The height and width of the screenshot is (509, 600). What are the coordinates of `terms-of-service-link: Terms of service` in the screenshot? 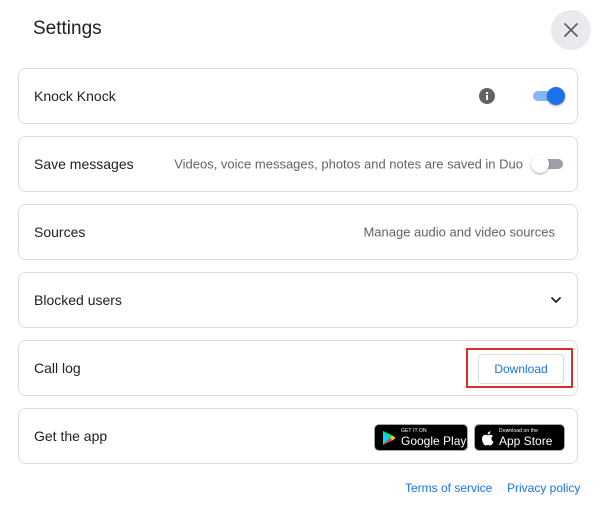 It's located at (448, 488).